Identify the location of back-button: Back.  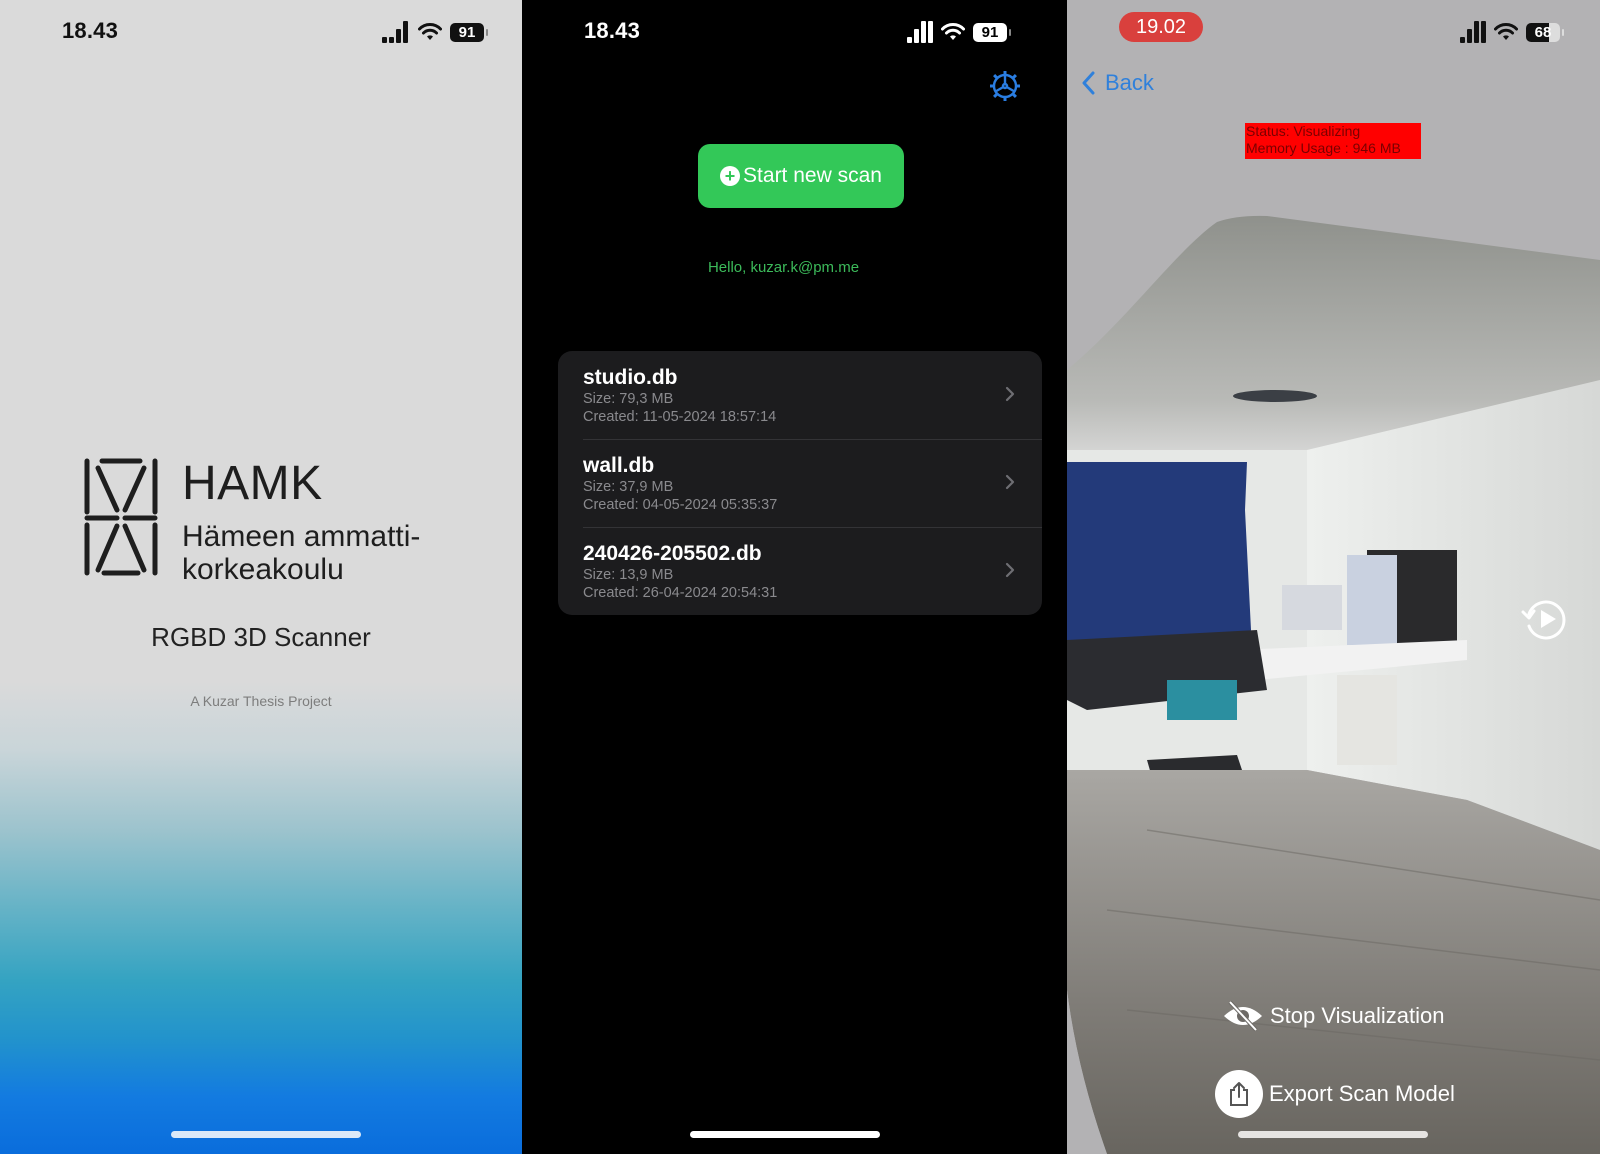
(1117, 83).